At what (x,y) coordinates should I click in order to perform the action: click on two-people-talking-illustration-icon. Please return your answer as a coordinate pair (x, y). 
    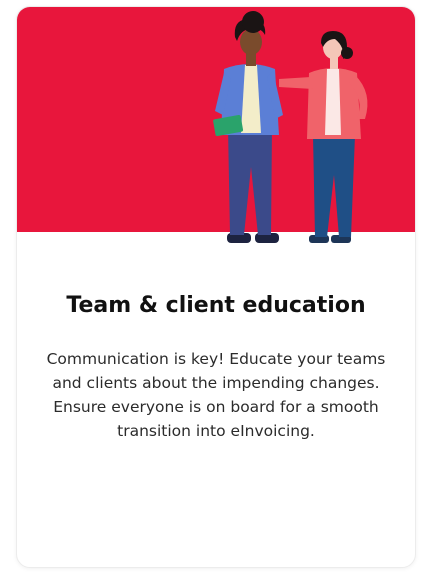
    Looking at the image, I should click on (290, 127).